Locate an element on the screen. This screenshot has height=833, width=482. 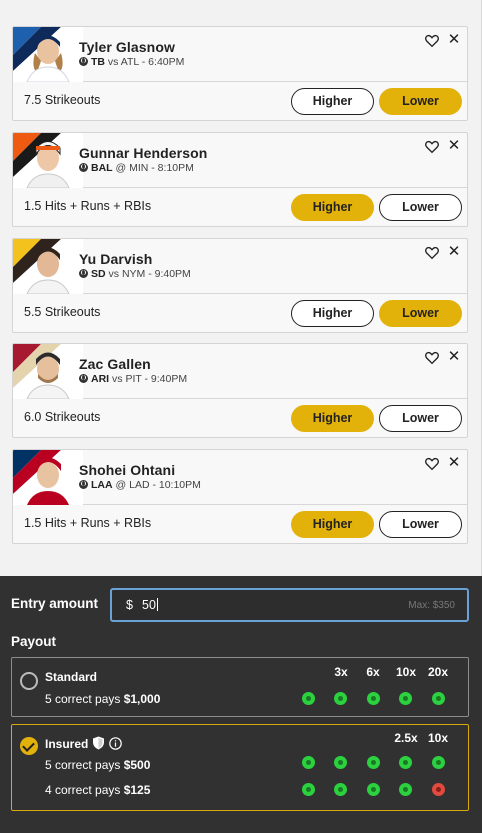
payout-label: Payout is located at coordinates (34, 641).